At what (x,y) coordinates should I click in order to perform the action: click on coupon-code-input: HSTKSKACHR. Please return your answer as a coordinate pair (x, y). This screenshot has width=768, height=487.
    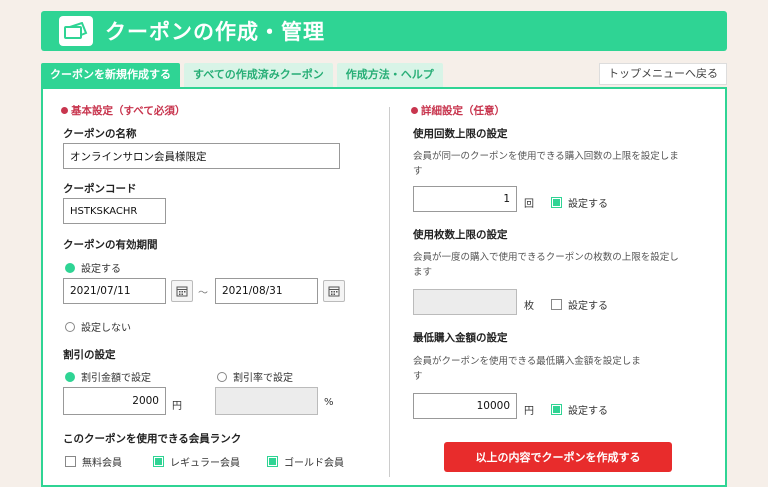
    Looking at the image, I should click on (114, 211).